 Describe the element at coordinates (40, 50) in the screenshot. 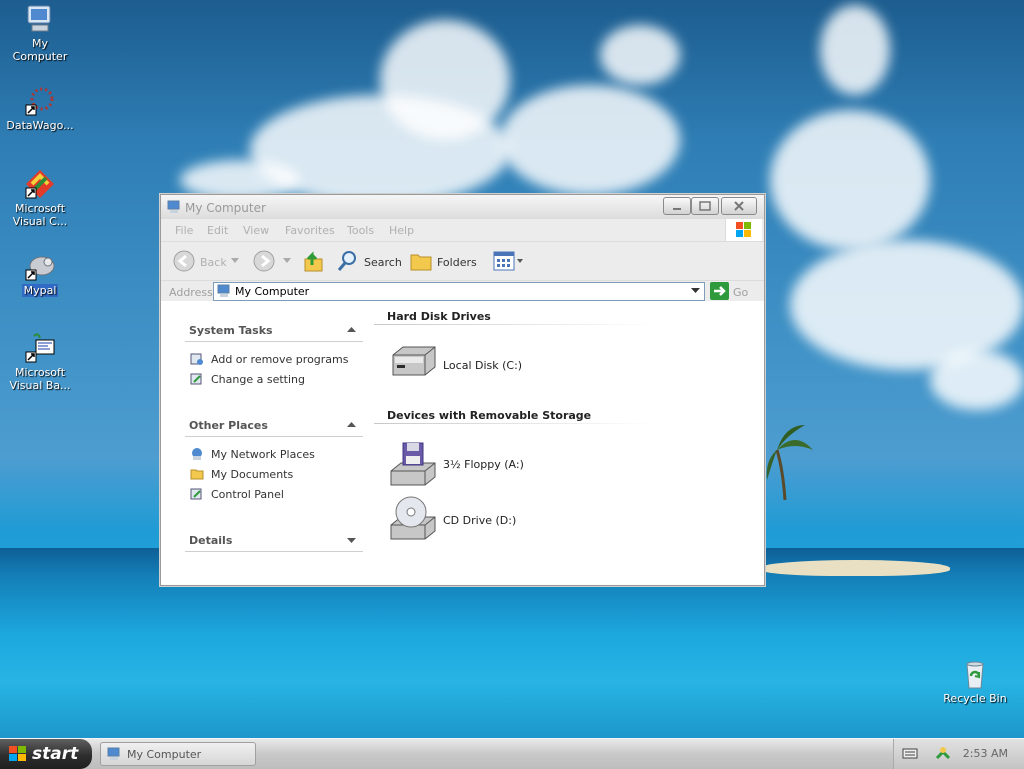

I see `desktop-icon-label: My Computer` at that location.